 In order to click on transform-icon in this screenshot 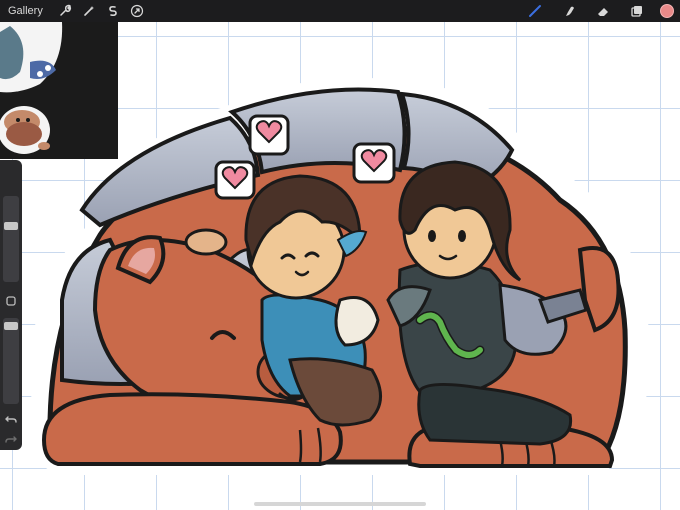, I will do `click(137, 11)`.